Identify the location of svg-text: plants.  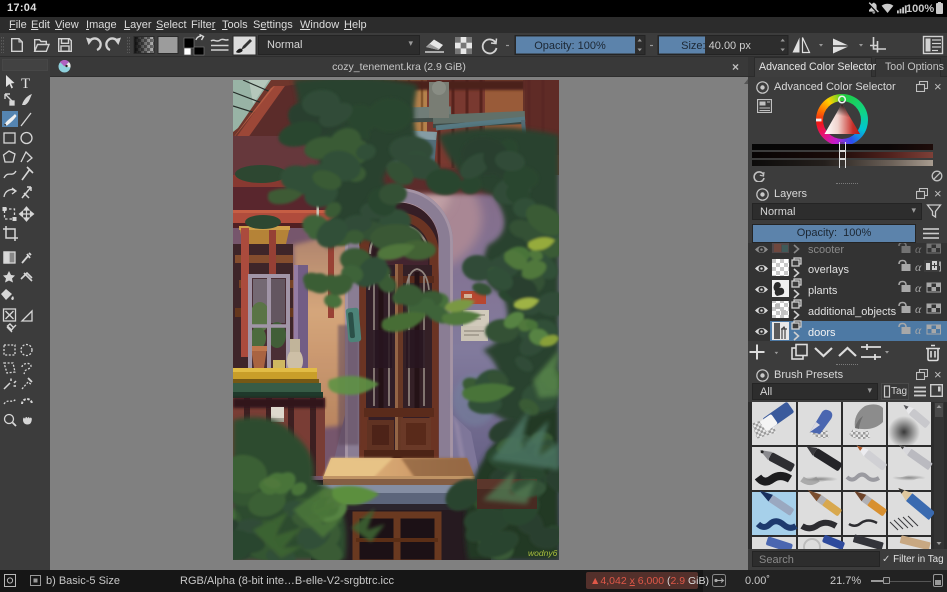
(823, 291).